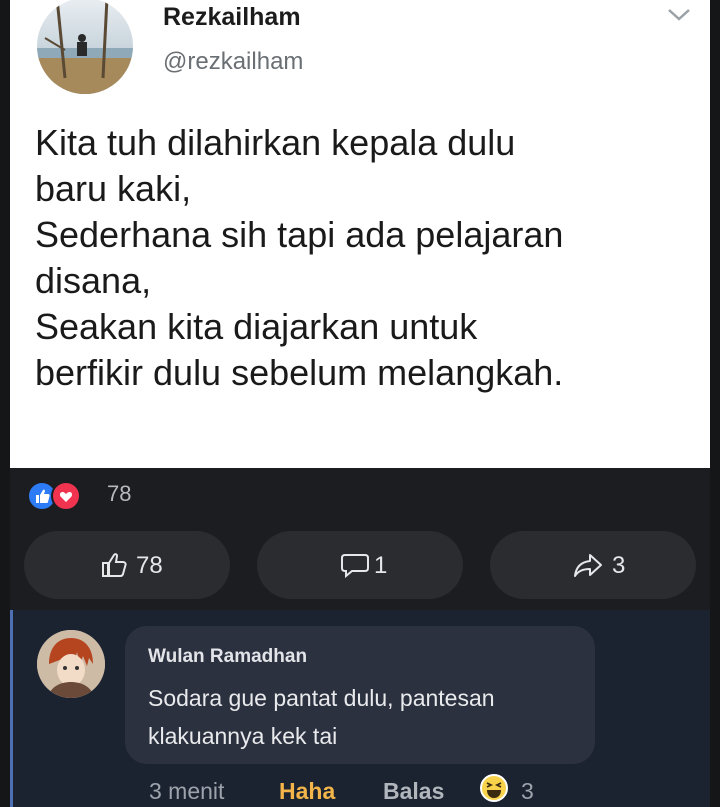 This screenshot has width=720, height=807. What do you see at coordinates (113, 188) in the screenshot?
I see `tweet-line: baru kaki,` at bounding box center [113, 188].